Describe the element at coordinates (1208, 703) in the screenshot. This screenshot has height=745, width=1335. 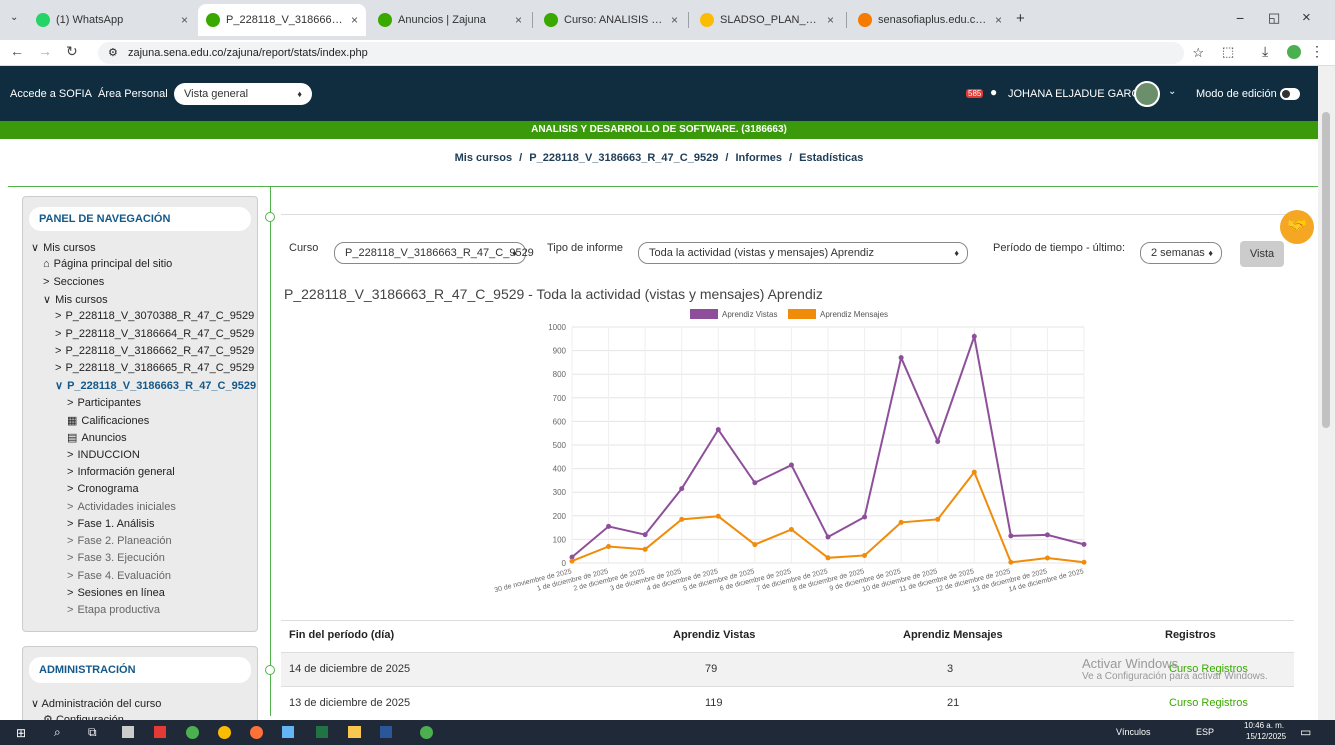
I see `registros-link: Curso Registros` at that location.